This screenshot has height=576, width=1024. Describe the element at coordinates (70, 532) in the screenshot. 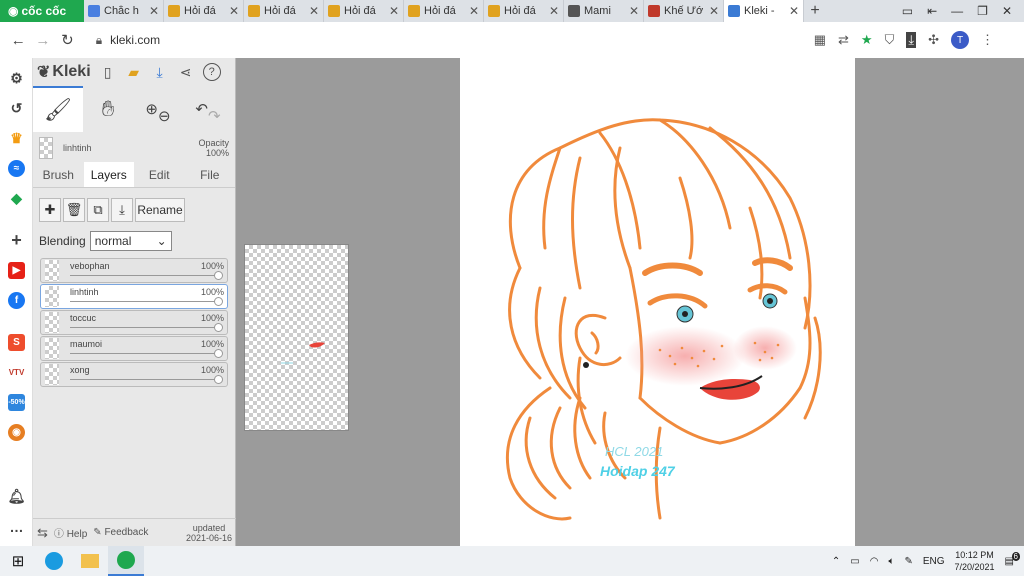

I see `help-link: ⓘ Help` at that location.